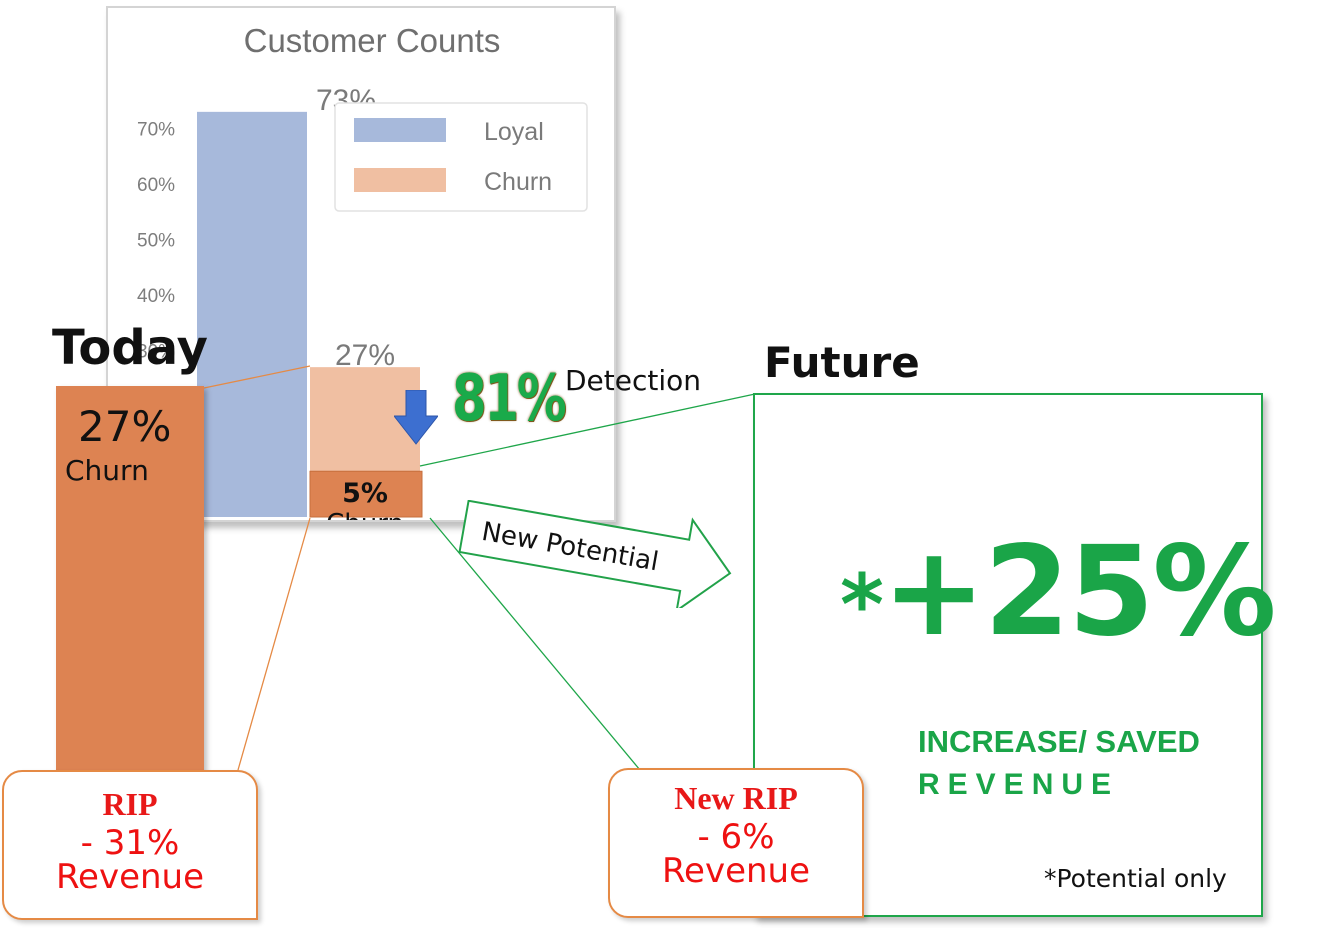 The height and width of the screenshot is (928, 1338). Describe the element at coordinates (107, 470) in the screenshot. I see `today-churn-label: Churn` at that location.